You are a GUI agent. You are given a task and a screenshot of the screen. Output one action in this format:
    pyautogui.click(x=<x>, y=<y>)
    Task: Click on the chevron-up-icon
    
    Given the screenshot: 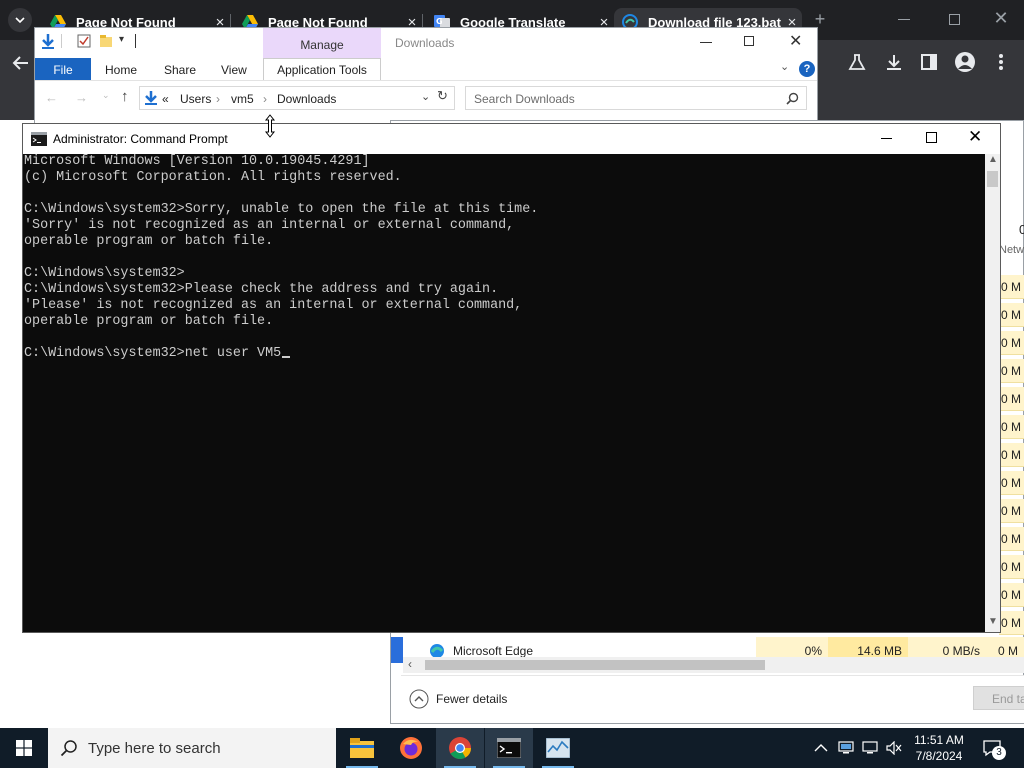 What is the action you would take?
    pyautogui.click(x=821, y=748)
    